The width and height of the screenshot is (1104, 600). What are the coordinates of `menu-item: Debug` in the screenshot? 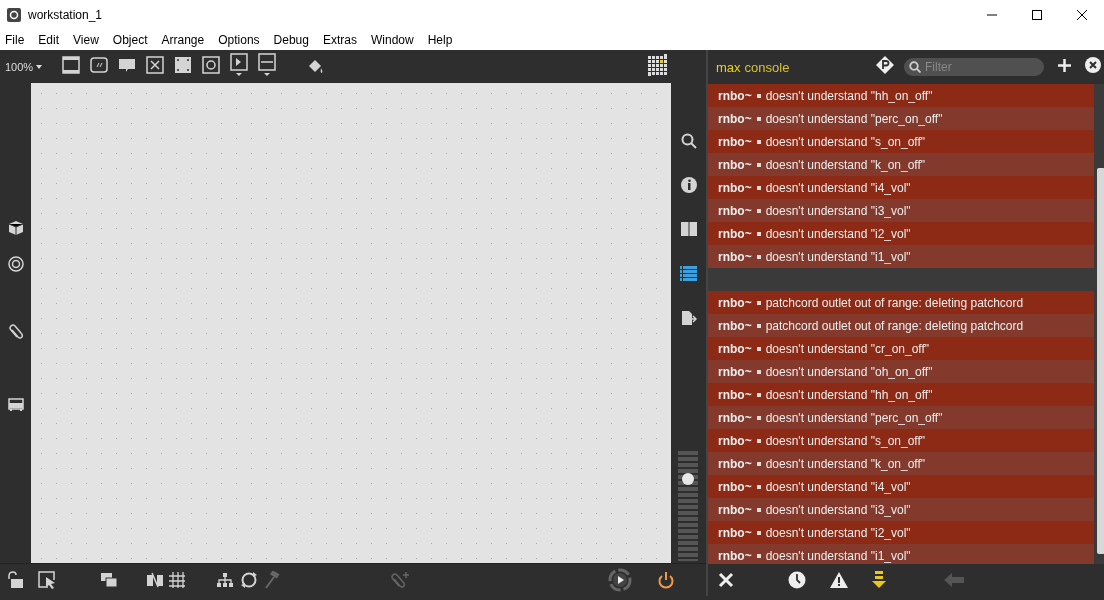 It's located at (293, 40).